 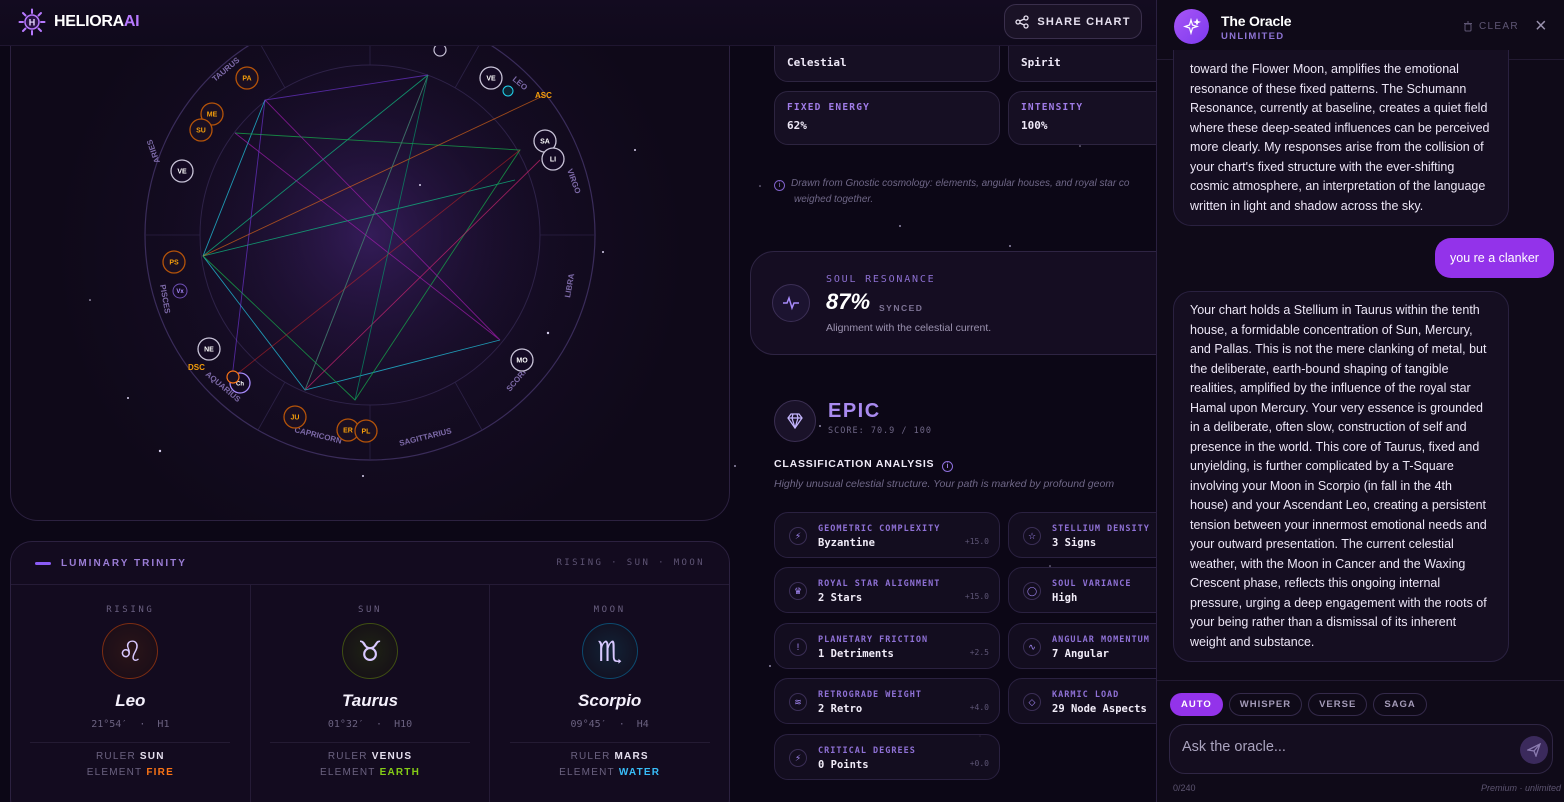 I want to click on luminary-degree: 21°54′ · H1, so click(x=130, y=724).